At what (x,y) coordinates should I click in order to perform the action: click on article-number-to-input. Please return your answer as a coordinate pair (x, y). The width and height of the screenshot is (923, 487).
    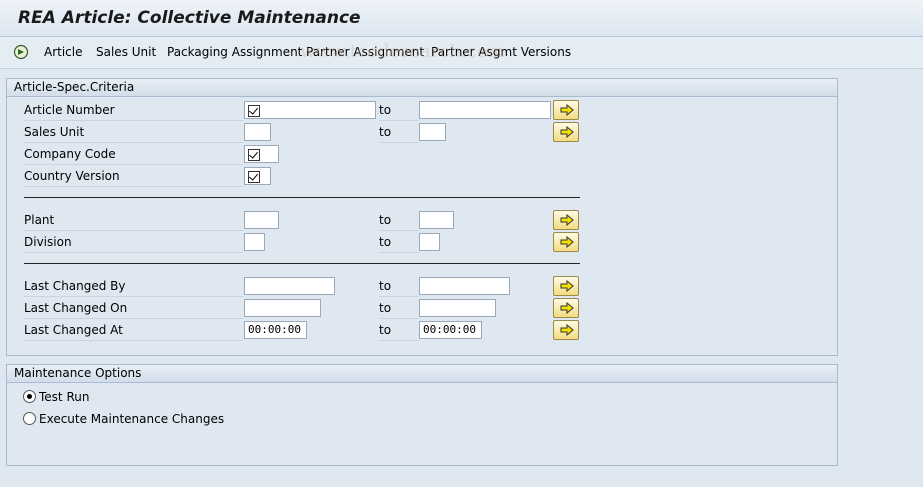
    Looking at the image, I should click on (485, 110).